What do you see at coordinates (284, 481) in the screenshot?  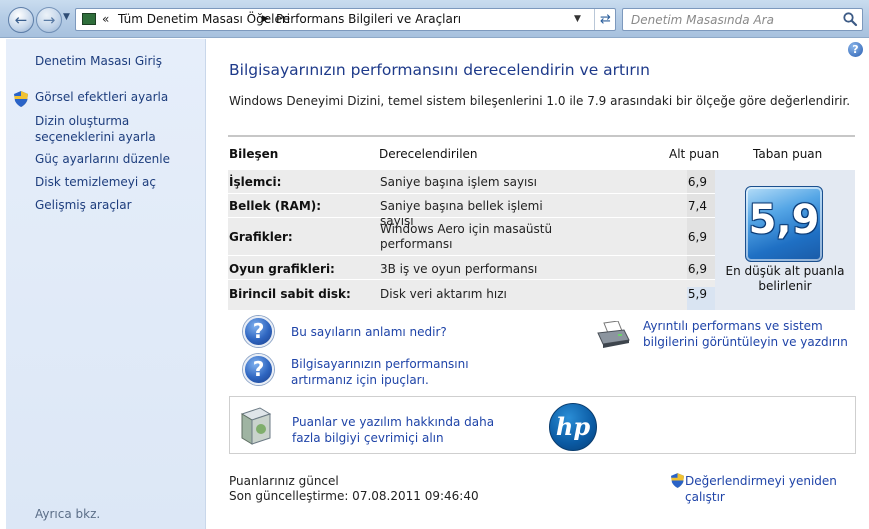 I see `scores-current-status: Puanlarınız güncel` at bounding box center [284, 481].